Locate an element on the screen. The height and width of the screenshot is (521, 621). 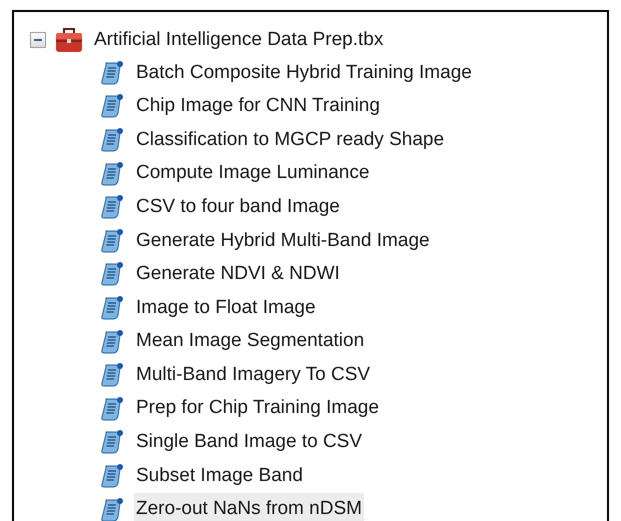
tree-item: Batch Composite Hybrid Training Image is located at coordinates (304, 73).